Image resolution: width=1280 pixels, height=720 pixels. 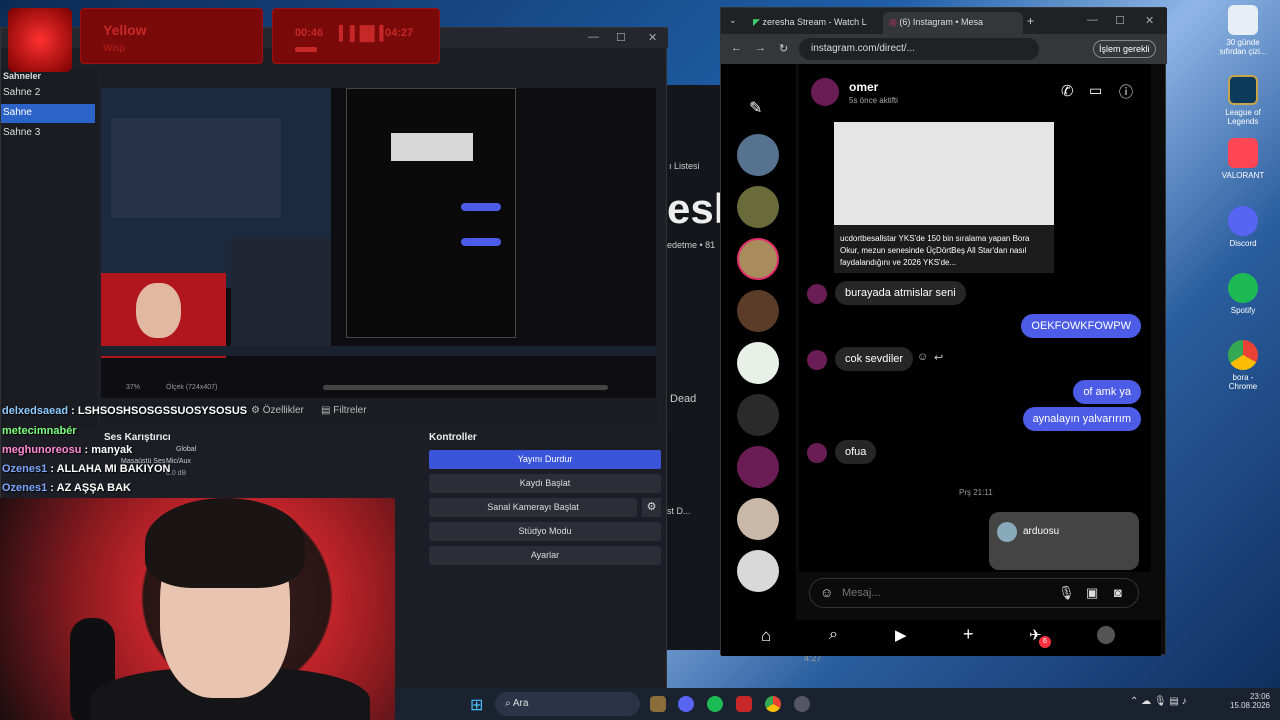 What do you see at coordinates (1067, 91) in the screenshot?
I see `phone-icon: ✆` at bounding box center [1067, 91].